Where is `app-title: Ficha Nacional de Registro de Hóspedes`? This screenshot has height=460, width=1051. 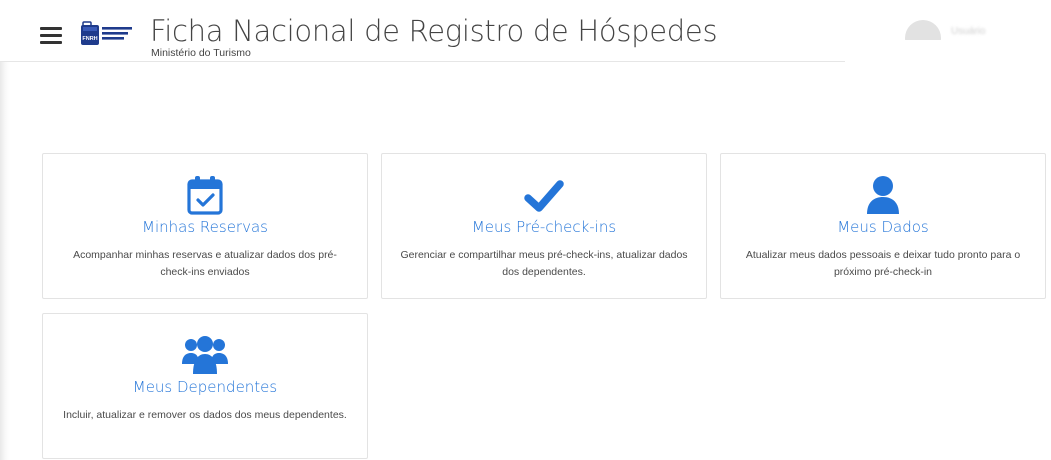
app-title: Ficha Nacional de Registro de Hóspedes is located at coordinates (434, 31).